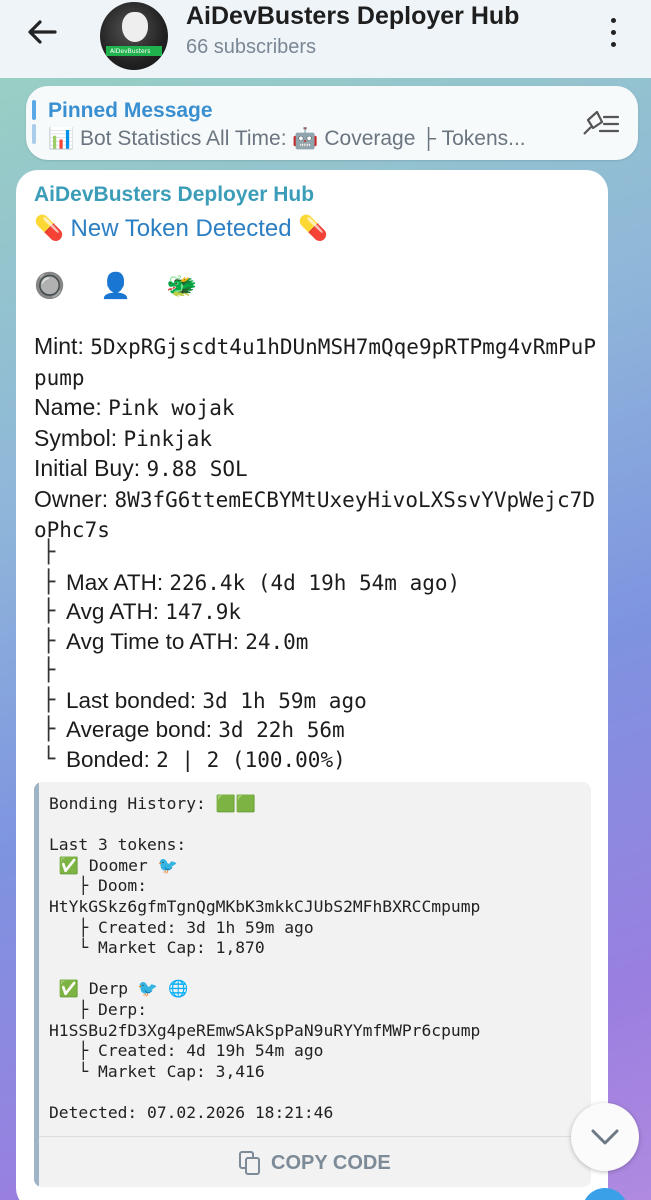  I want to click on avatar-label: AiDevBusters, so click(130, 51).